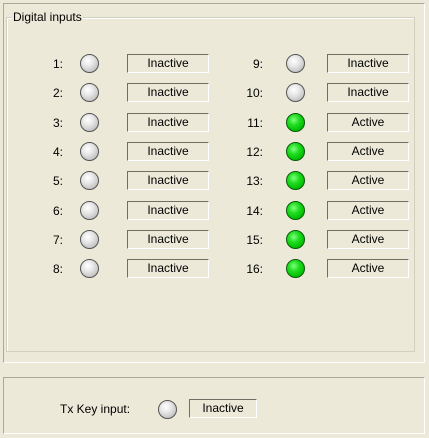 The height and width of the screenshot is (438, 429). I want to click on input-number-label: 9:, so click(257, 64).